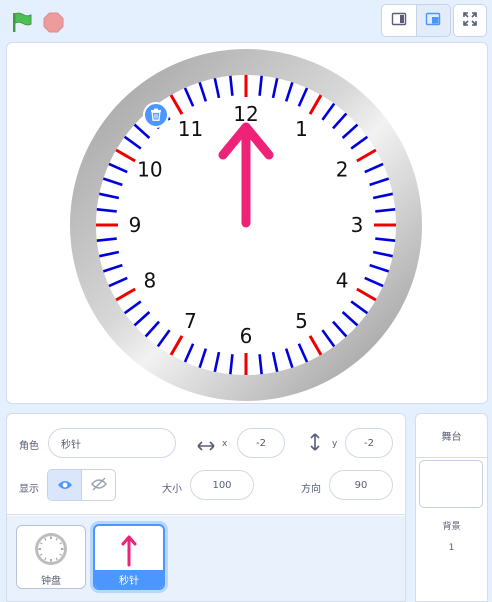 The image size is (492, 602). Describe the element at coordinates (206, 558) in the screenshot. I see `sprite-list: 钟盘 秒针` at that location.